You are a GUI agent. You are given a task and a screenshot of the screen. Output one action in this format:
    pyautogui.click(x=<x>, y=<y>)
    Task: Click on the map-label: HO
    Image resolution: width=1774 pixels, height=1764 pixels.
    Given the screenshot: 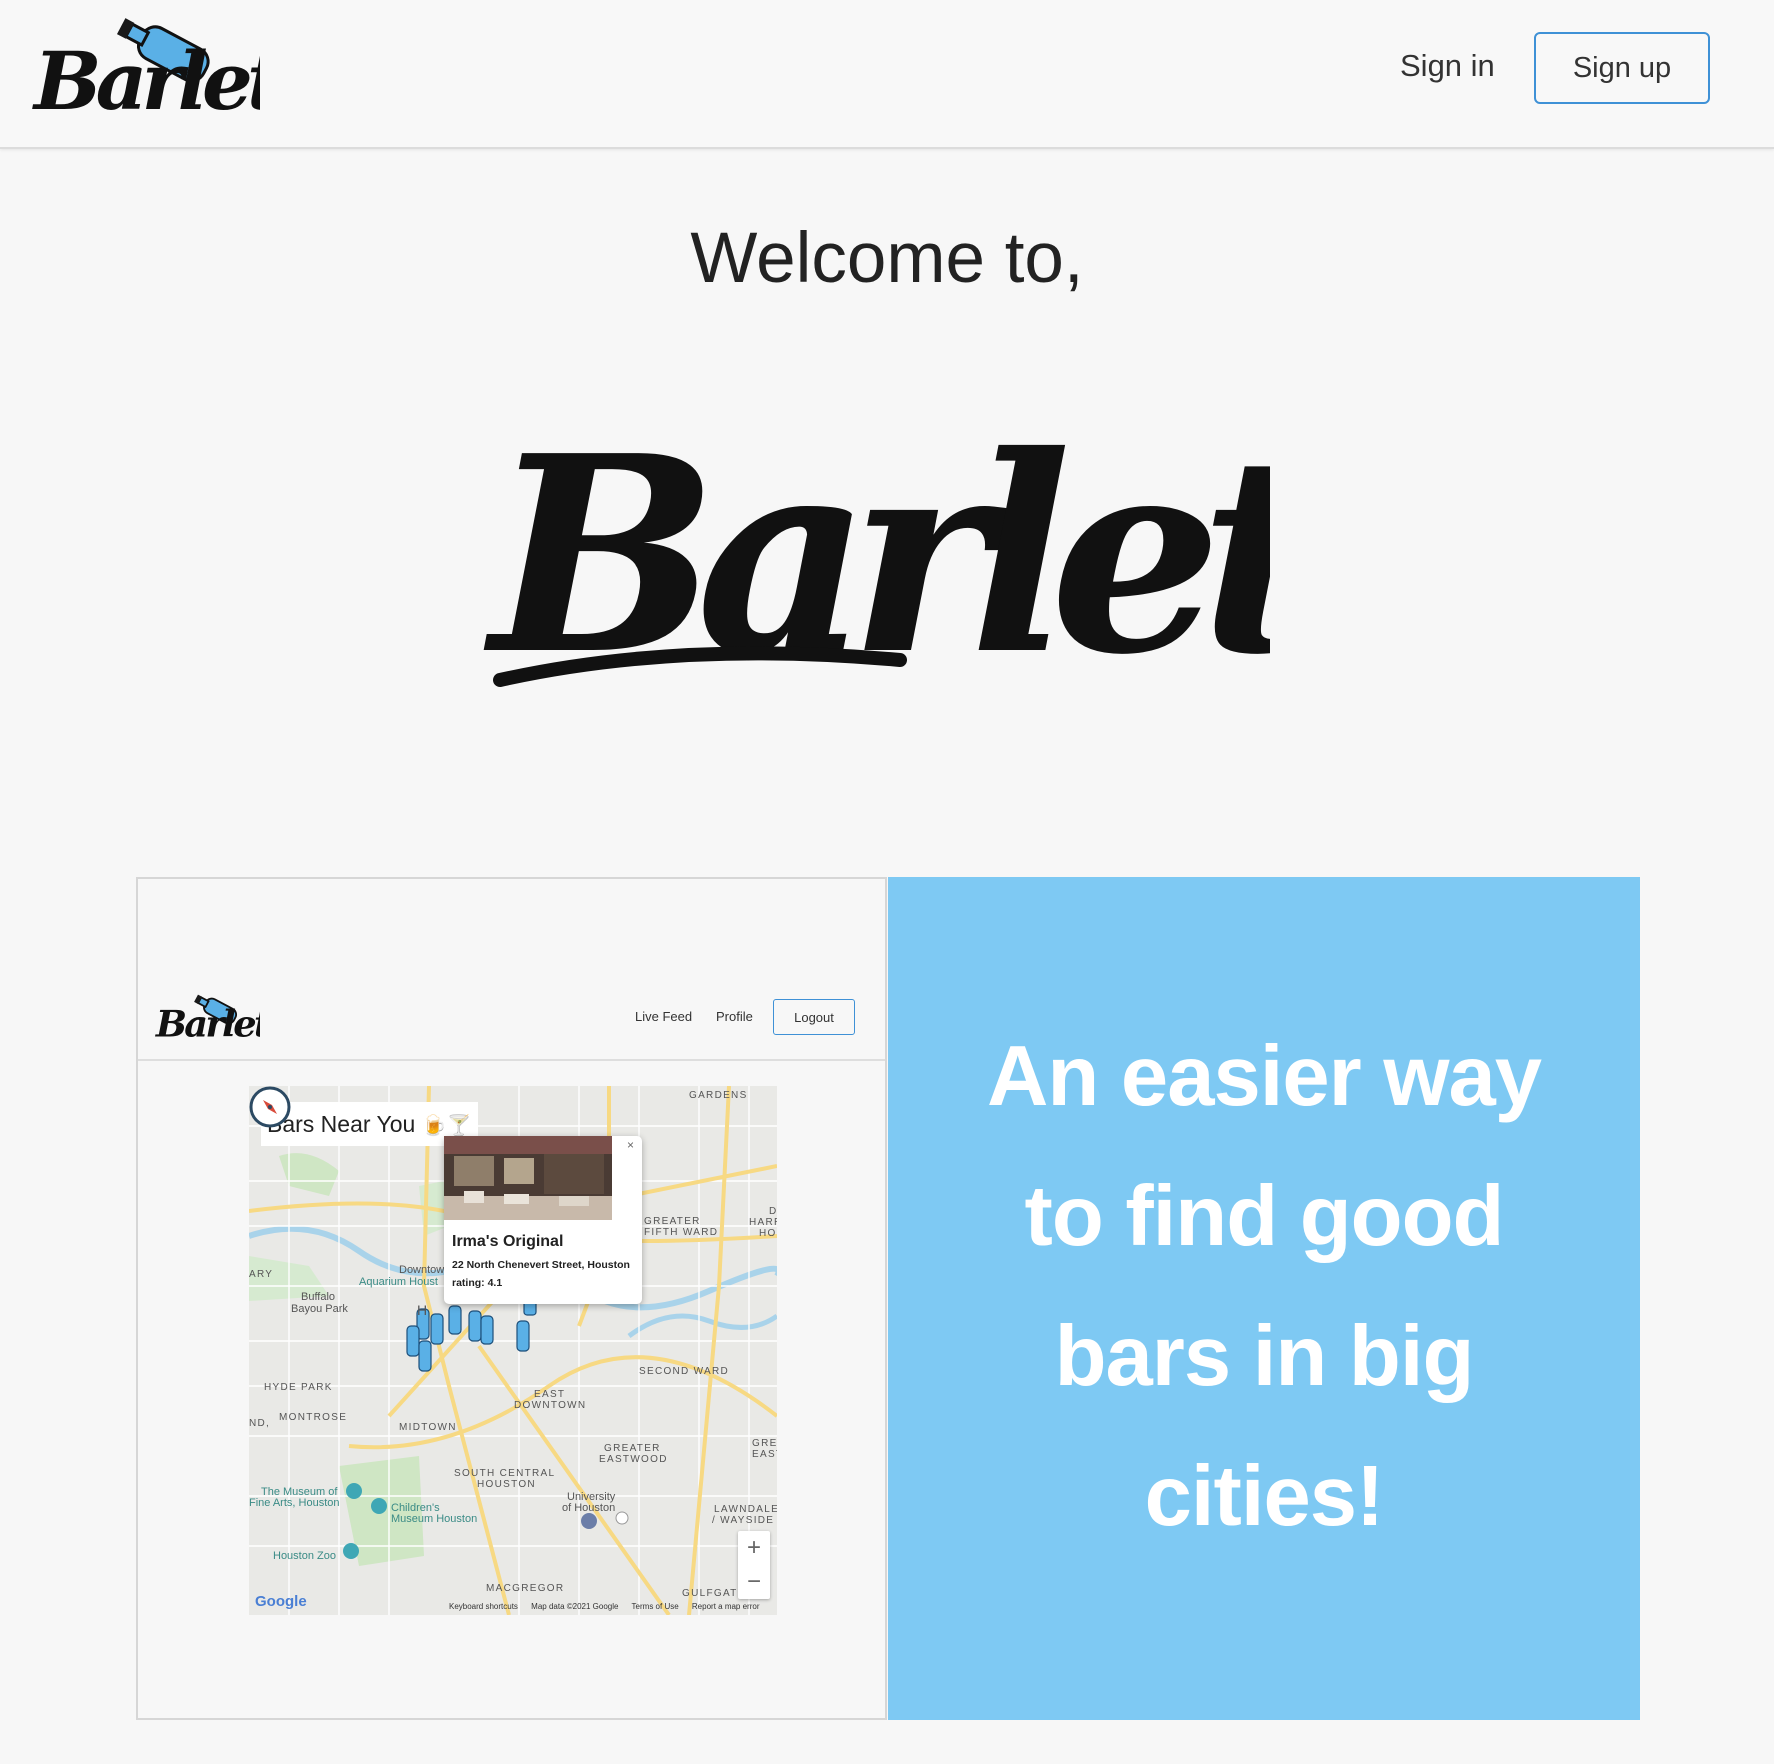 What is the action you would take?
    pyautogui.click(x=768, y=1233)
    